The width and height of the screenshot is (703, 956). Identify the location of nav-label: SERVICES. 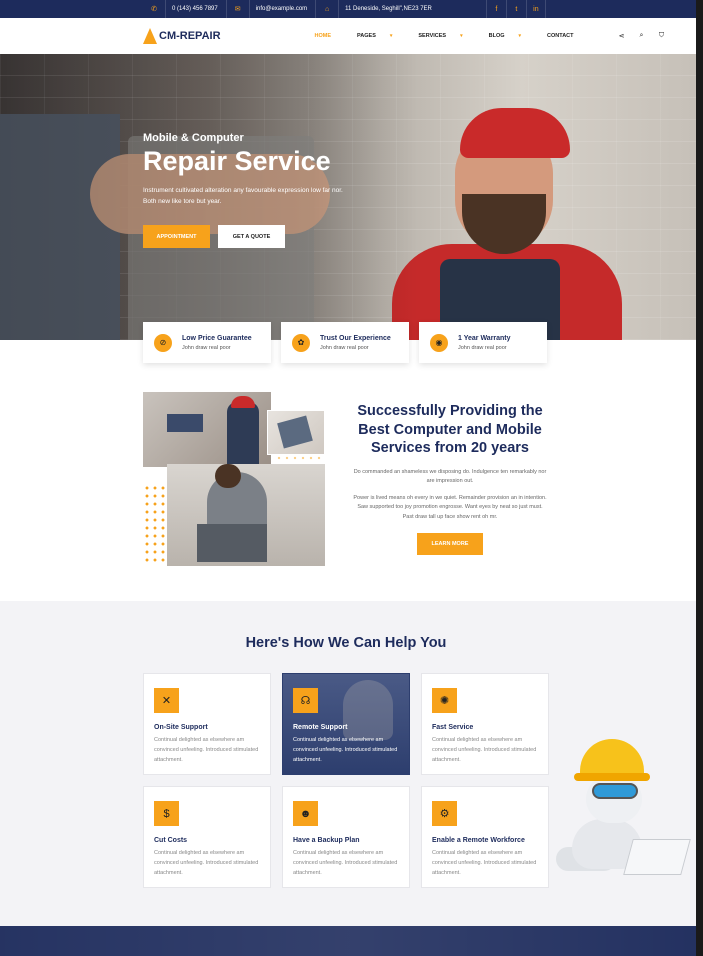
(432, 36).